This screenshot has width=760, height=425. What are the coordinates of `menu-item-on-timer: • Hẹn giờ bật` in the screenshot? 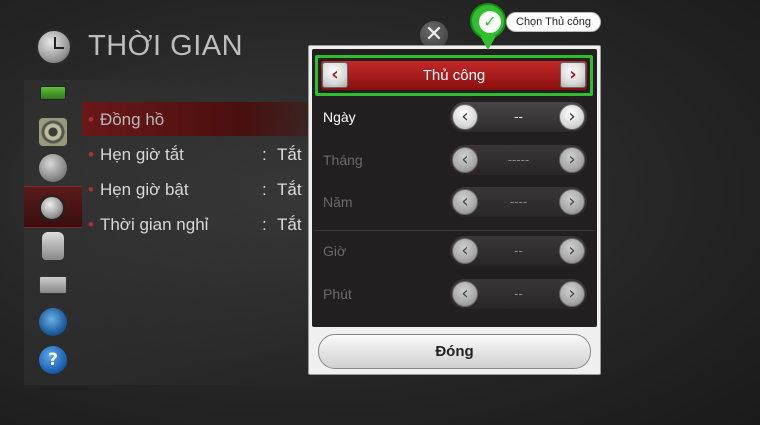 It's located at (138, 190).